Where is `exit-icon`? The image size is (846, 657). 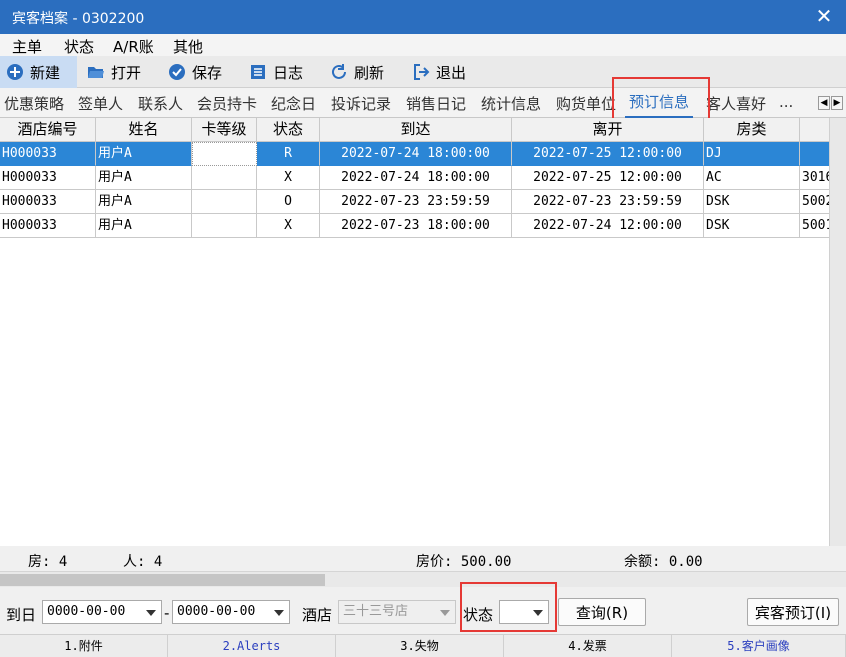 exit-icon is located at coordinates (421, 72).